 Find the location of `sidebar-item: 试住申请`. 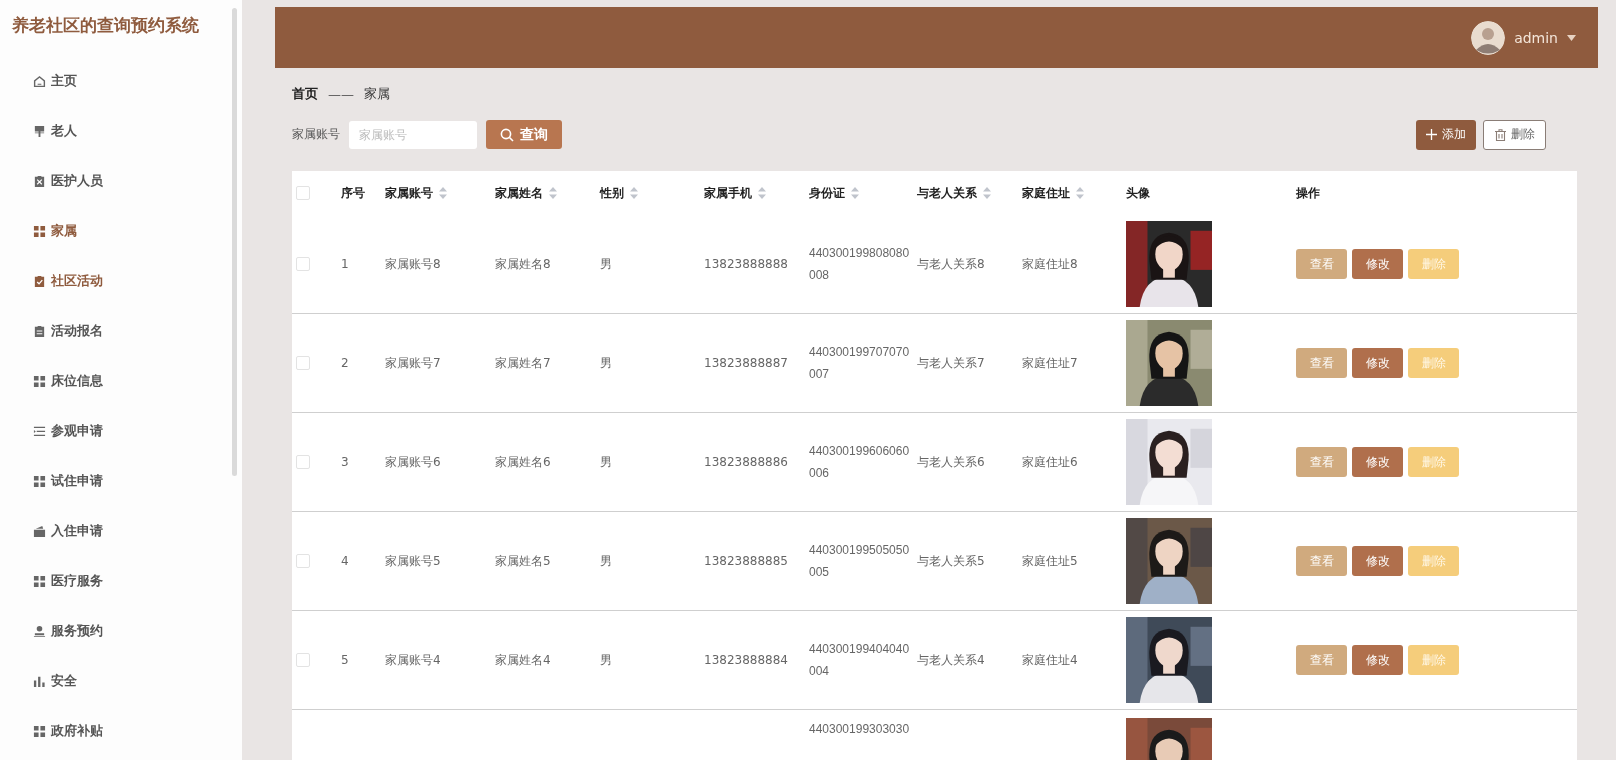

sidebar-item: 试住申请 is located at coordinates (121, 484).